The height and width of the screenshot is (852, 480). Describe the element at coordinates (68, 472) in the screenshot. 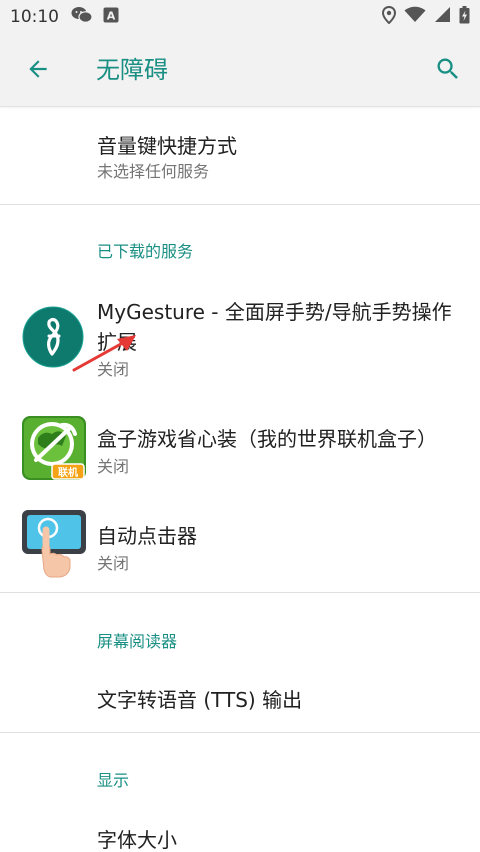

I see `minecraft-box-icon-badge: 联机` at that location.